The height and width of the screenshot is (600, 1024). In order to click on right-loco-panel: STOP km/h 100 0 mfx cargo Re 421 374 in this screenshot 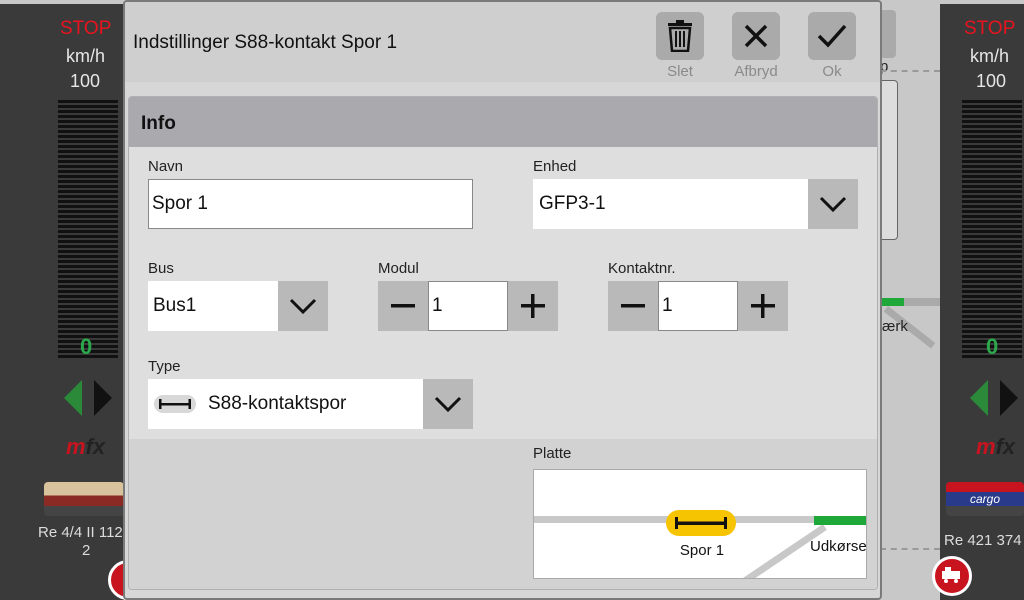, I will do `click(978, 302)`.